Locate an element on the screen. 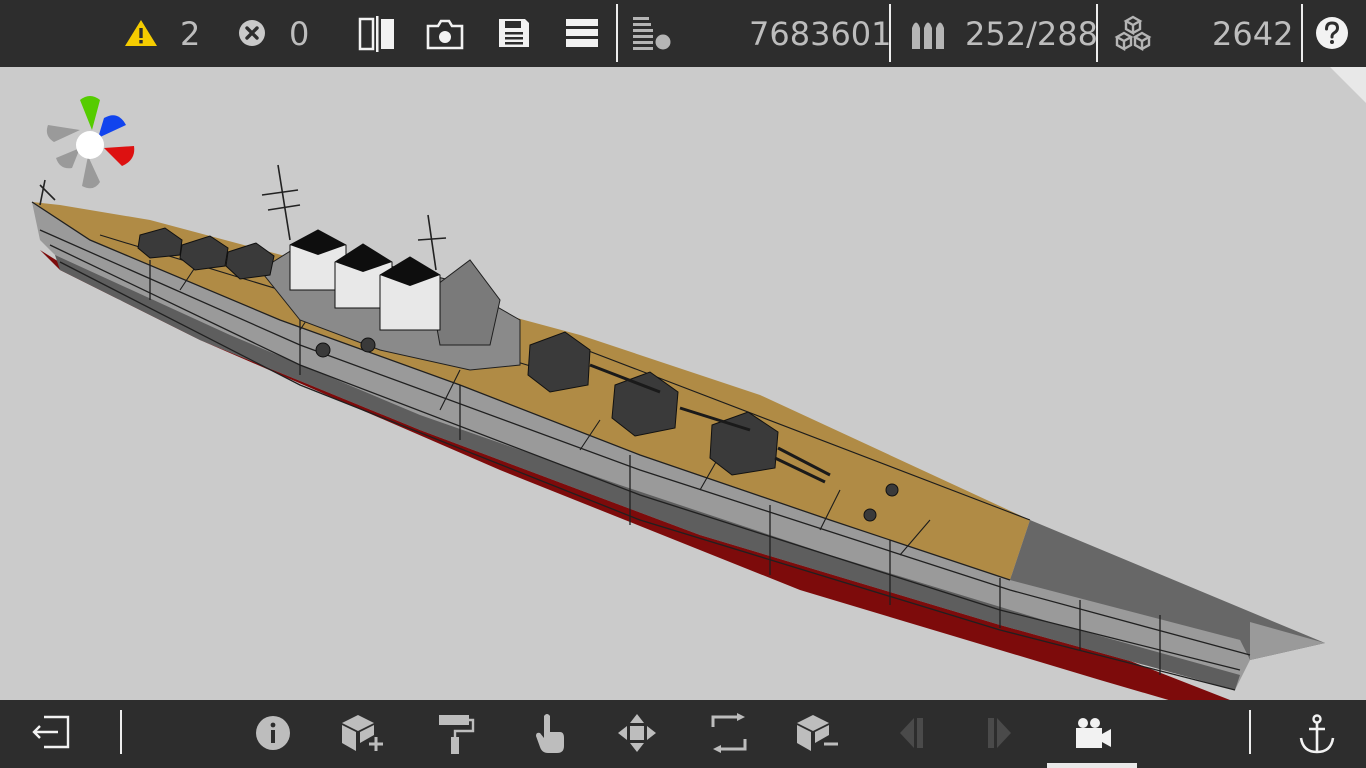 The image size is (1366, 768). ammo-icon is located at coordinates (929, 33).